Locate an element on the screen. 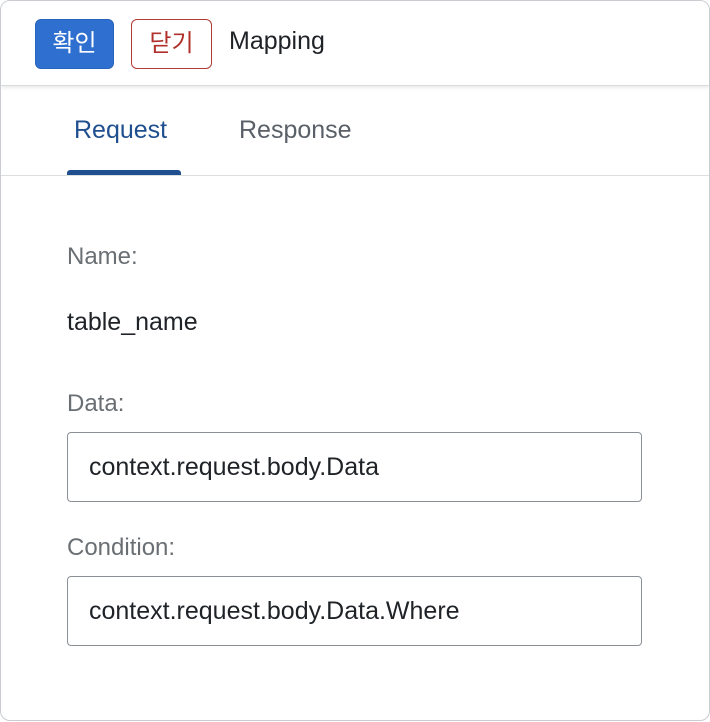 The width and height of the screenshot is (710, 722). data-label: Data: is located at coordinates (96, 403).